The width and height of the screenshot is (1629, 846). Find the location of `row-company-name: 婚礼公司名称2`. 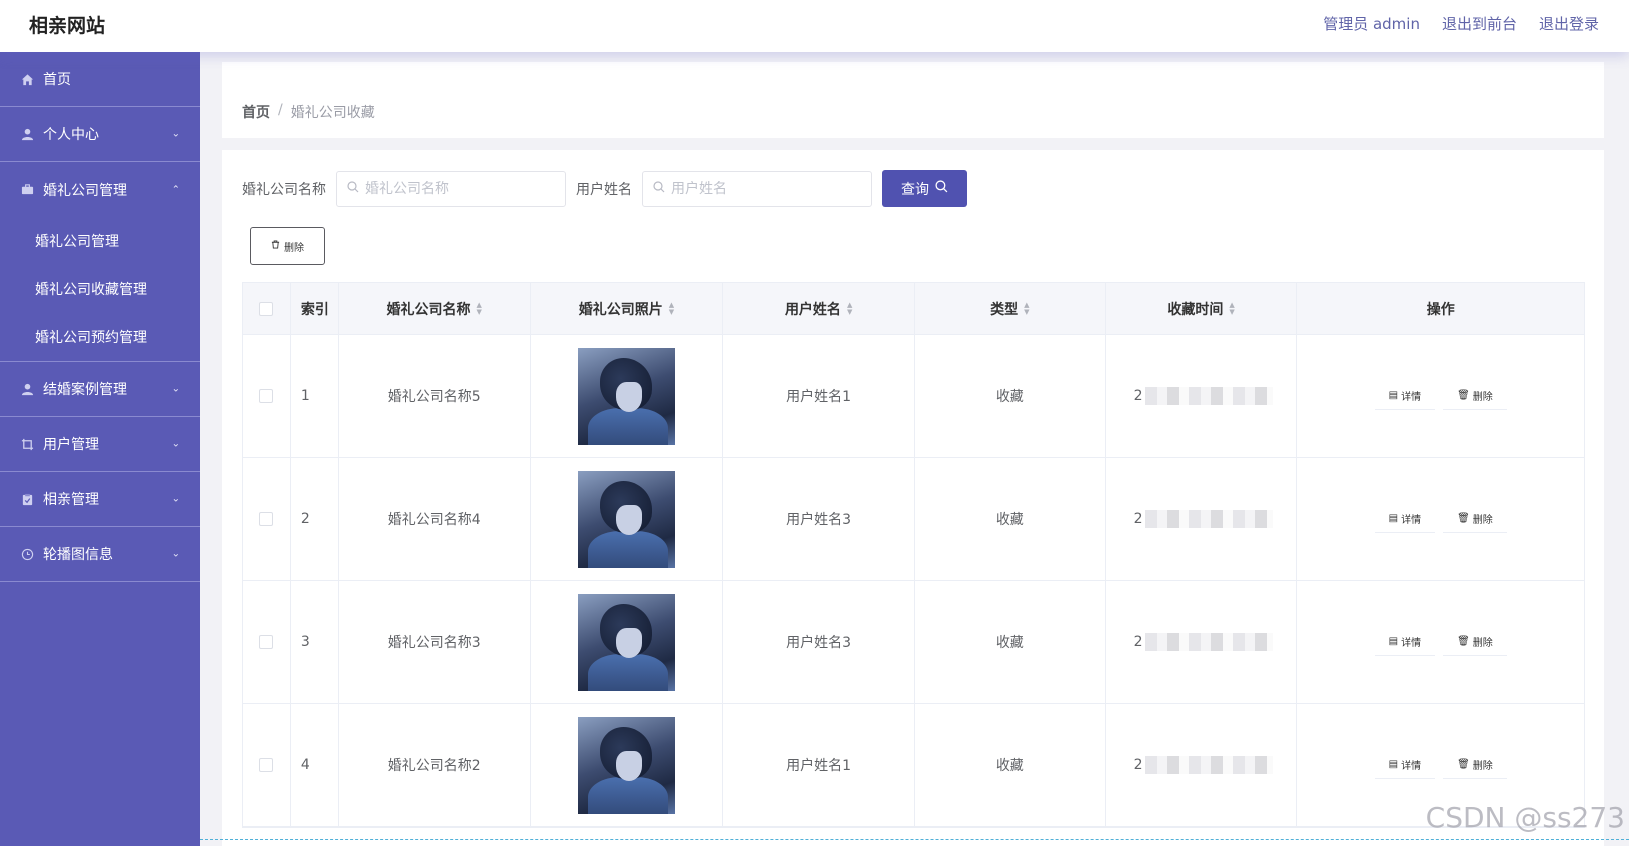

row-company-name: 婚礼公司名称2 is located at coordinates (435, 765).